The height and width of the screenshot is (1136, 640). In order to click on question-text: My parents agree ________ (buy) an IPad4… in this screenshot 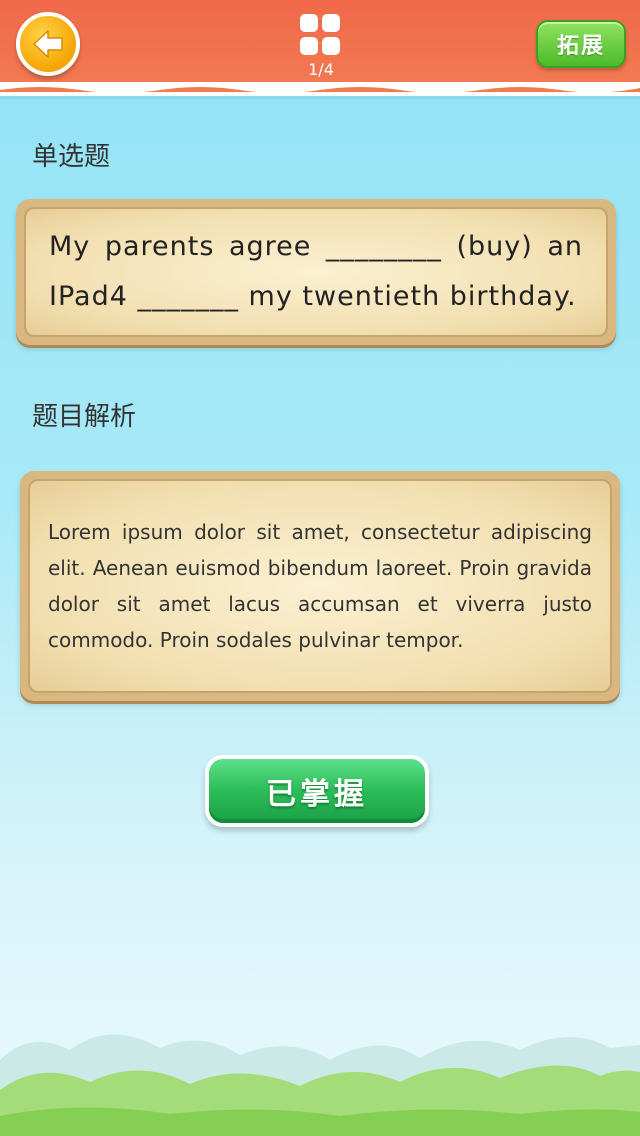, I will do `click(316, 271)`.